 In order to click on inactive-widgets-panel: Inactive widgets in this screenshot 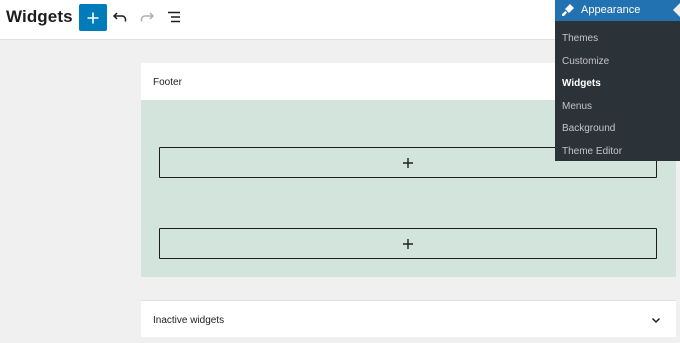, I will do `click(408, 318)`.